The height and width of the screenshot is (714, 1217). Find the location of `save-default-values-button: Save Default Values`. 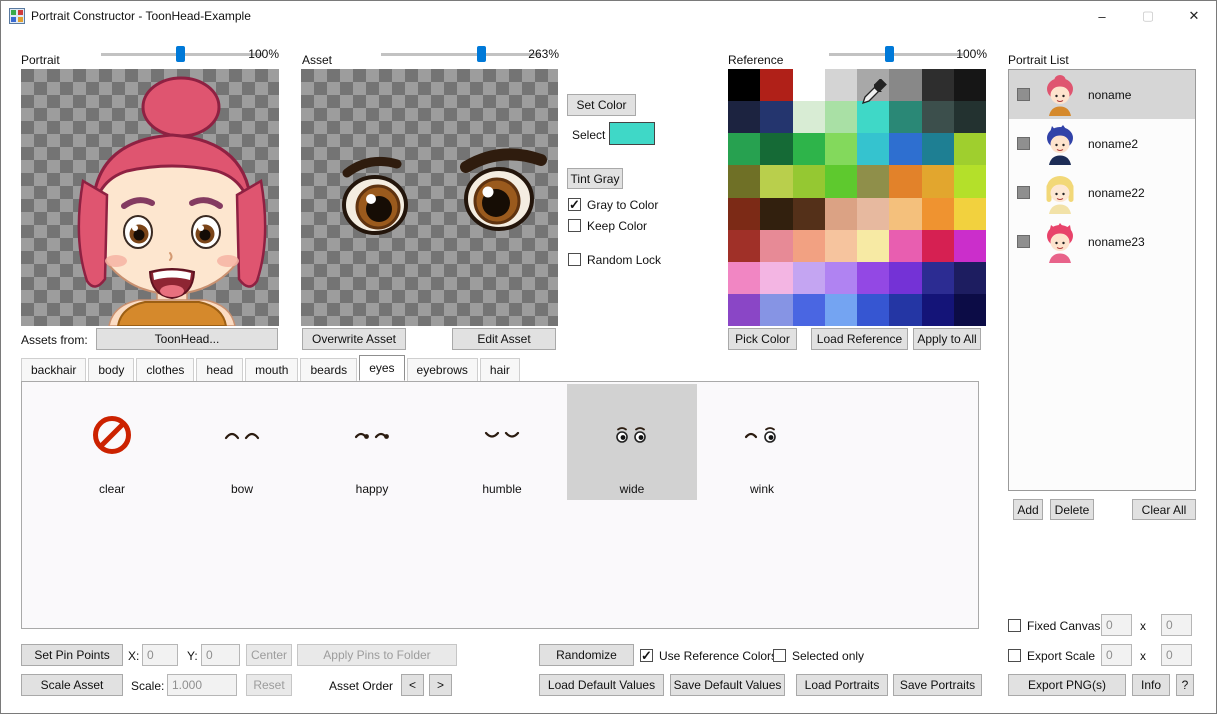

save-default-values-button: Save Default Values is located at coordinates (727, 685).